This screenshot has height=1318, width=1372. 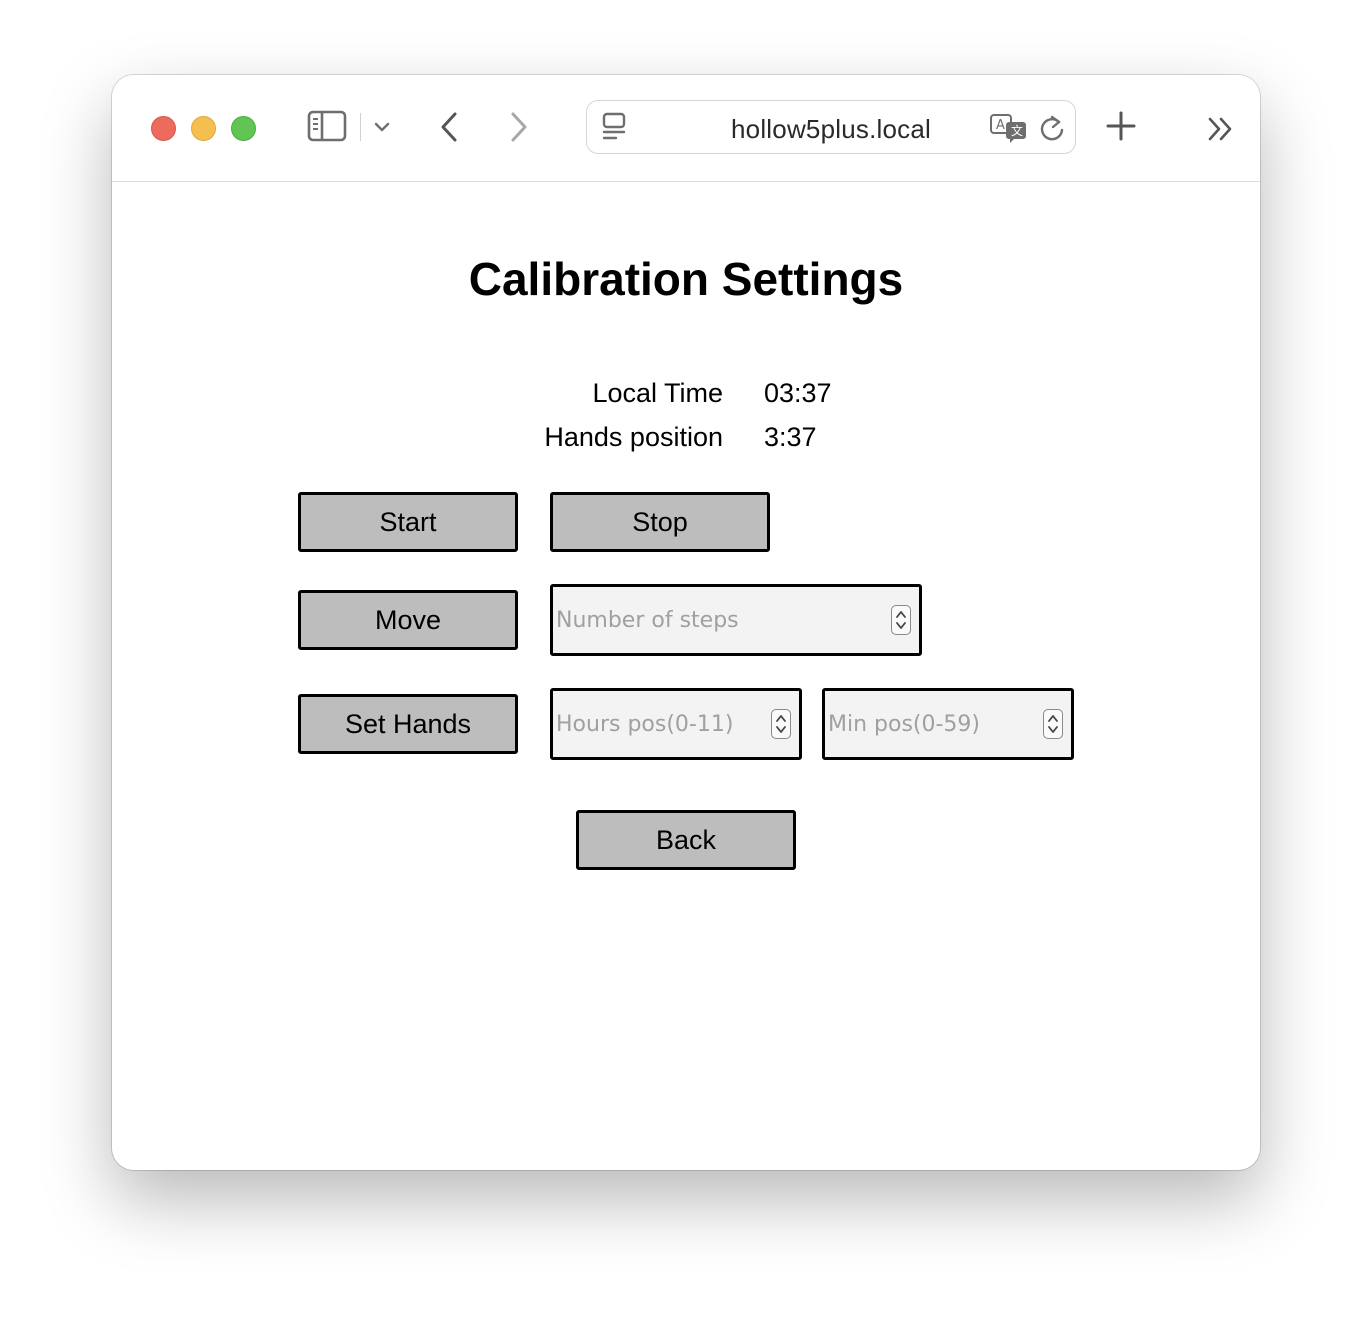 I want to click on start-button: Start, so click(x=408, y=522).